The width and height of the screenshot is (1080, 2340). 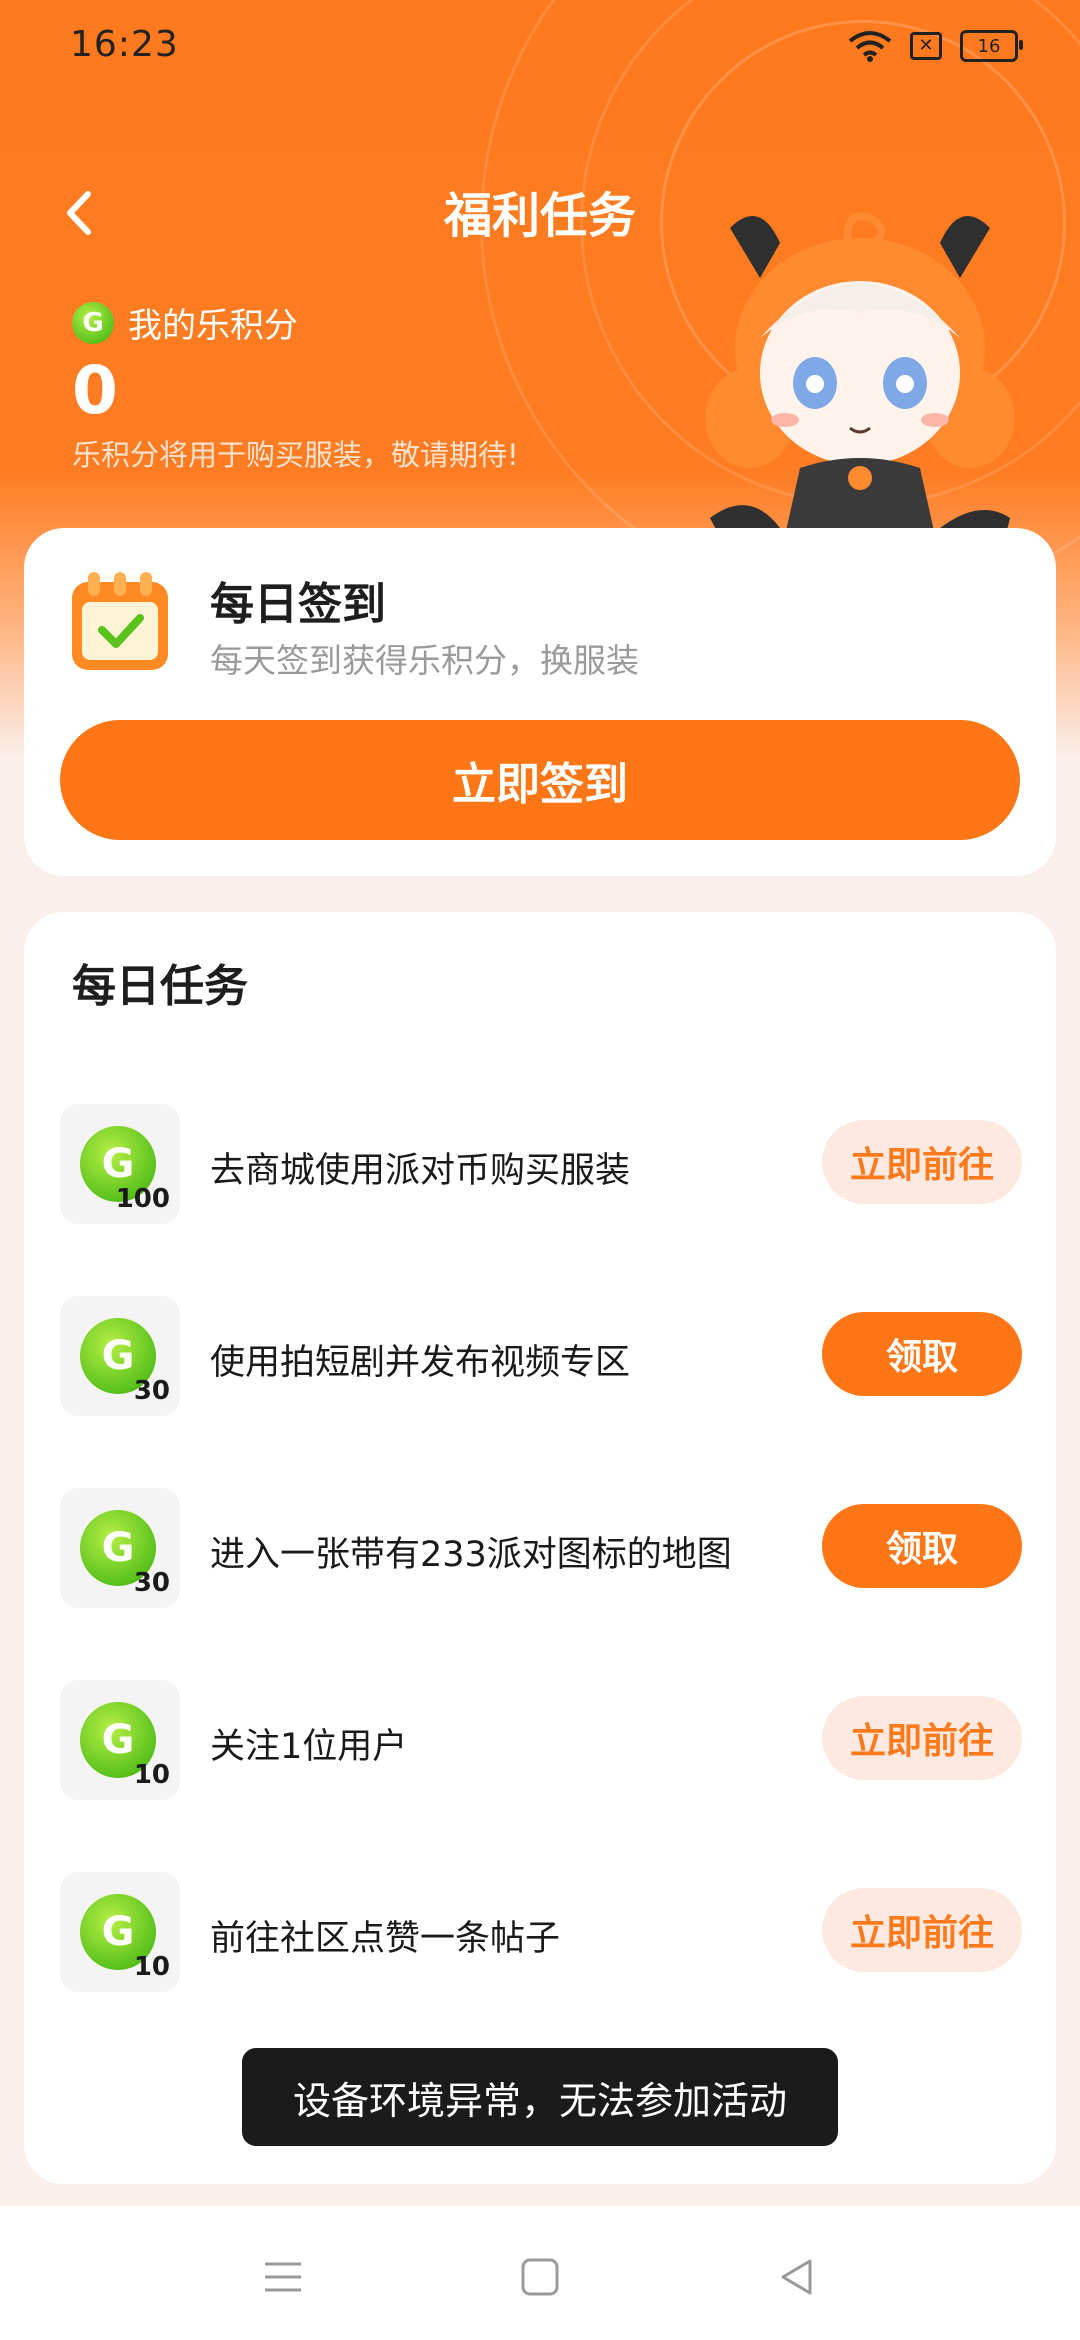 What do you see at coordinates (295, 455) in the screenshot?
I see `points-note: 乐积分将用于购买服装，敬请期待!` at bounding box center [295, 455].